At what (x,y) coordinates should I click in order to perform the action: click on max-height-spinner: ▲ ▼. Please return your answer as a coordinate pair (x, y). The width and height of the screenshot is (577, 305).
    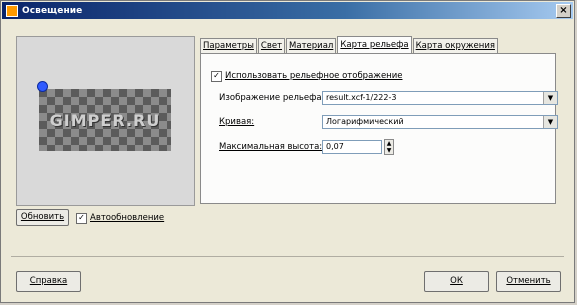
    Looking at the image, I should click on (389, 147).